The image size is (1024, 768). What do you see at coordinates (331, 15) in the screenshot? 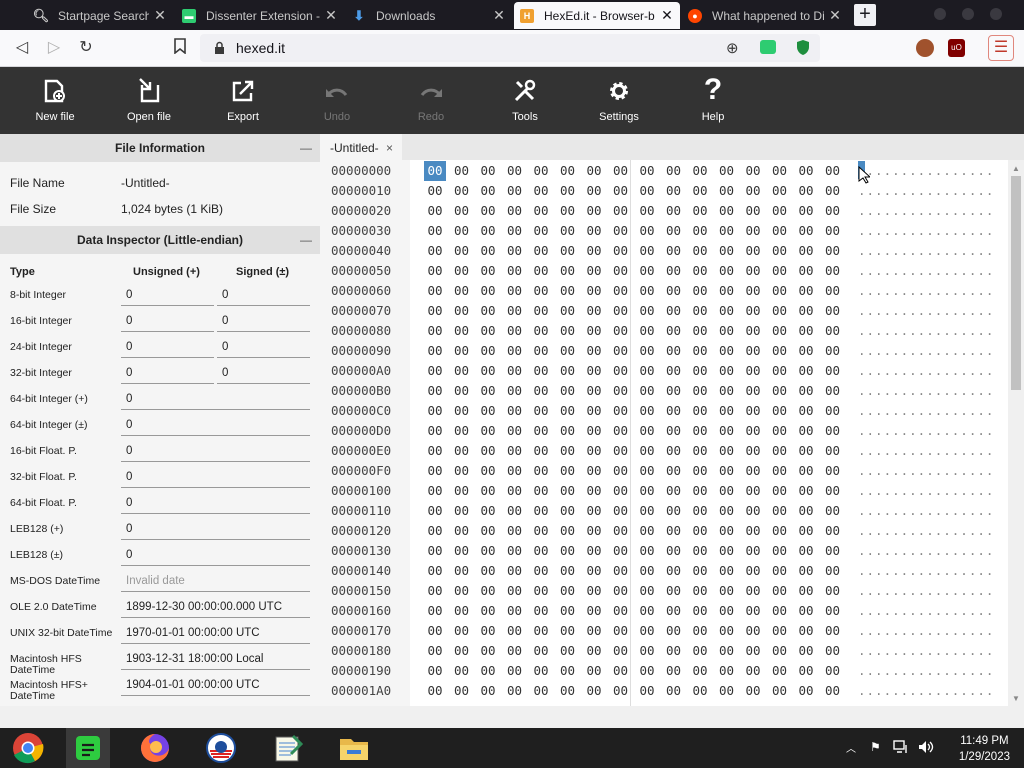
I see `close-icon: ✕` at bounding box center [331, 15].